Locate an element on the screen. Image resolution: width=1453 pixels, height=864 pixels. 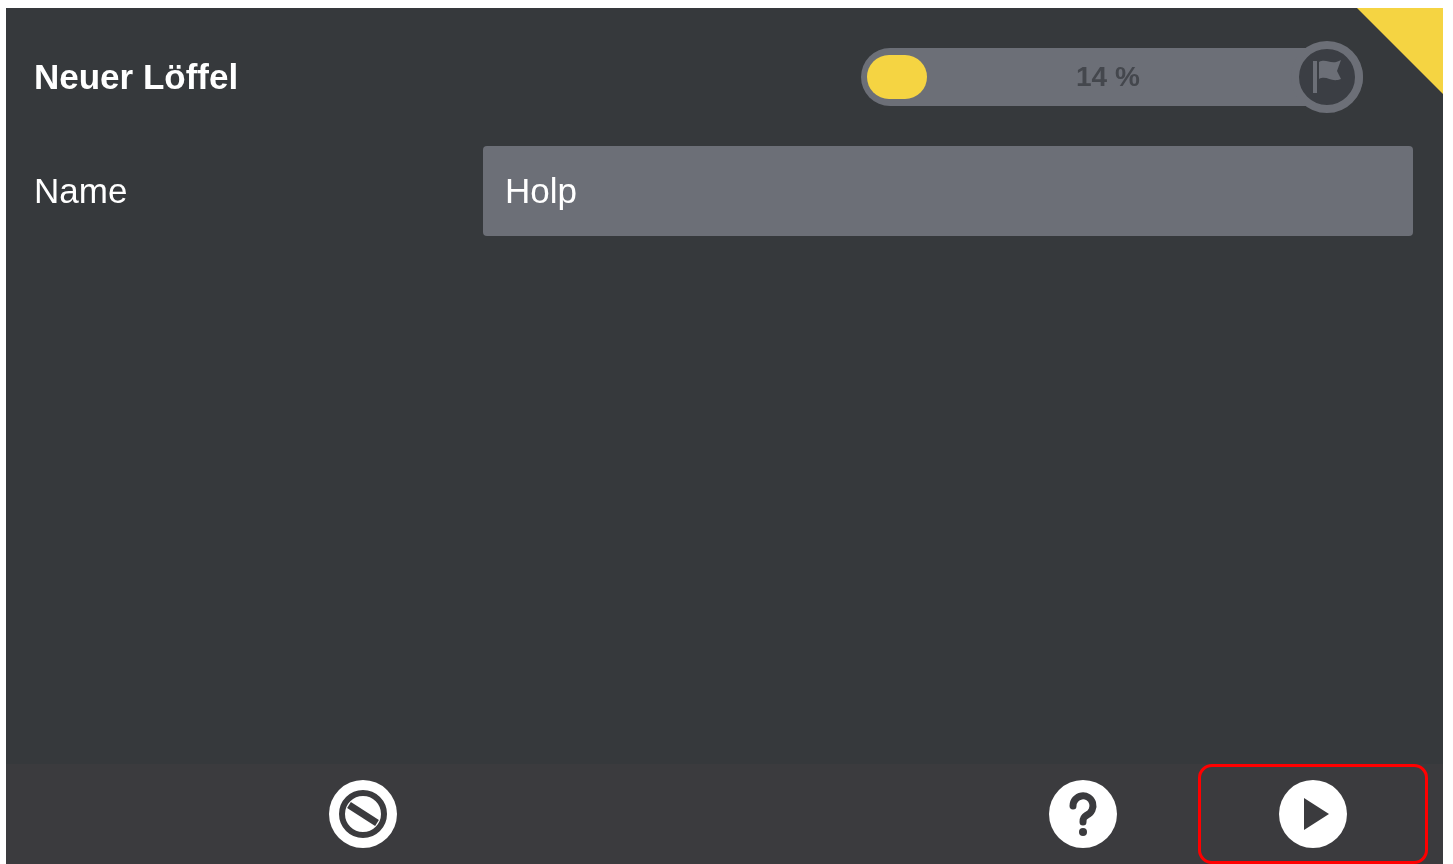
help-icon is located at coordinates (1083, 814).